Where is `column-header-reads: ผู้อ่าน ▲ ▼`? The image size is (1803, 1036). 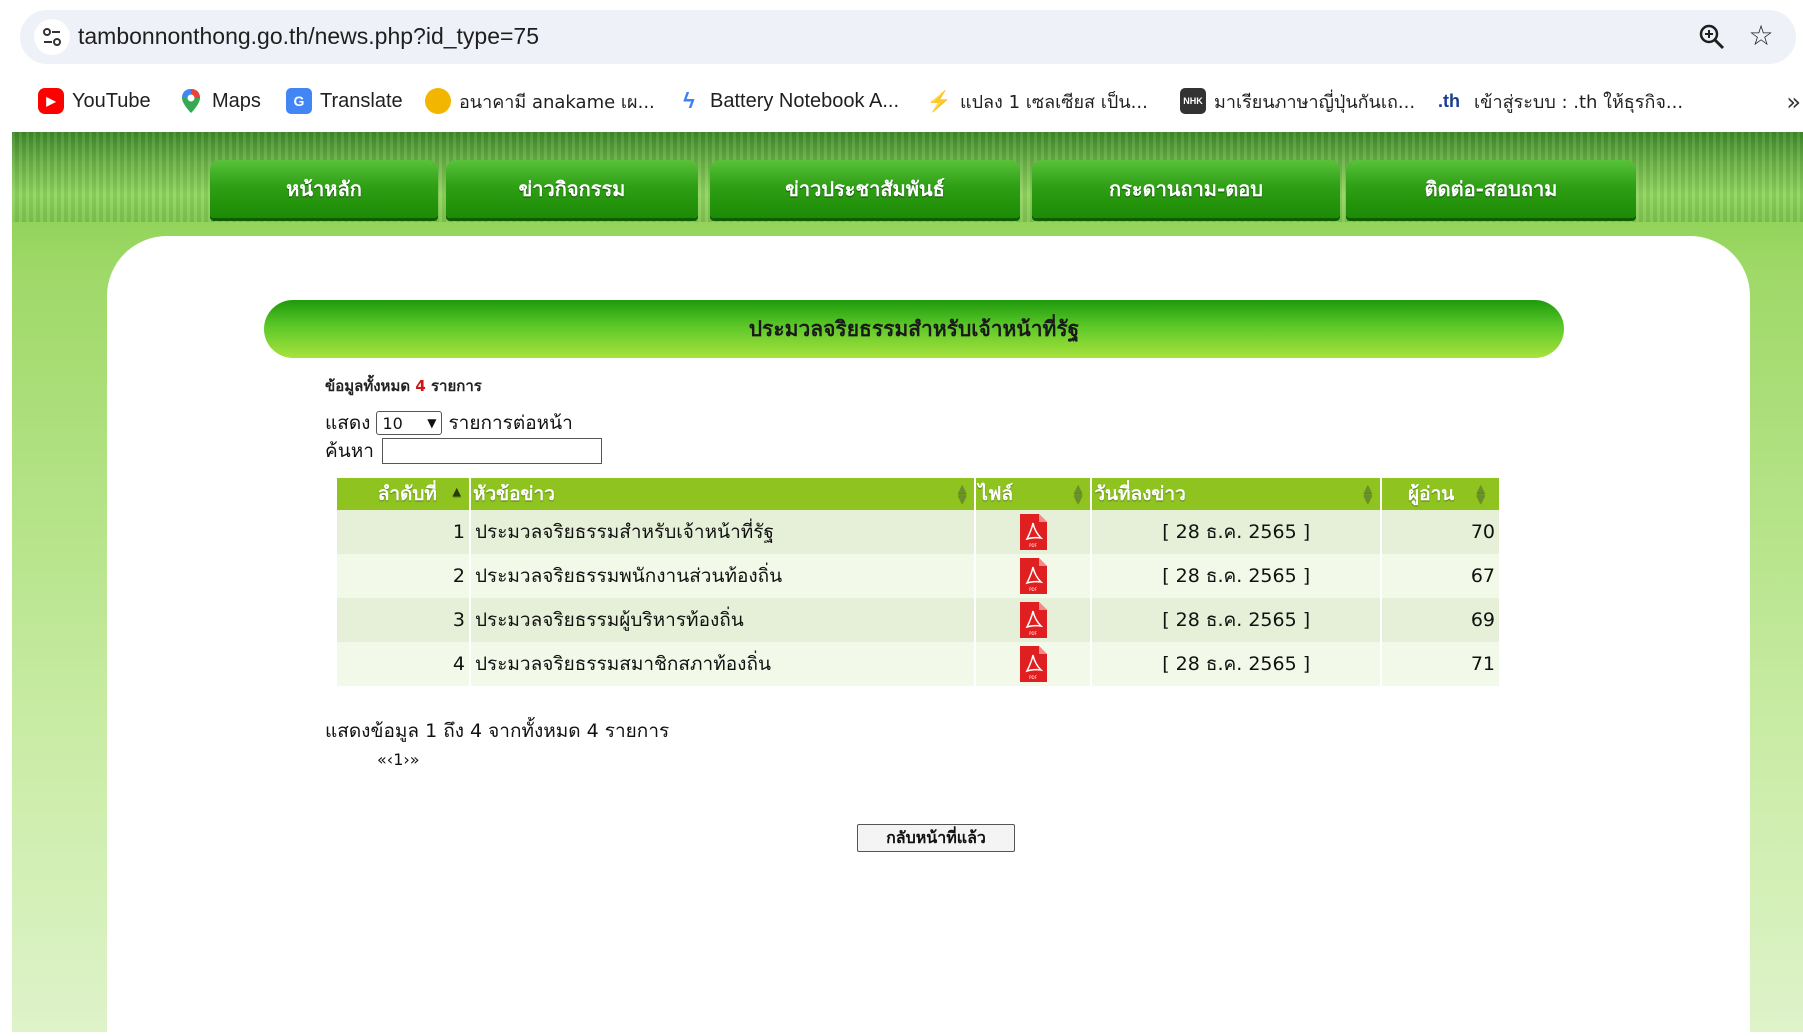 column-header-reads: ผู้อ่าน ▲ ▼ is located at coordinates (1441, 494).